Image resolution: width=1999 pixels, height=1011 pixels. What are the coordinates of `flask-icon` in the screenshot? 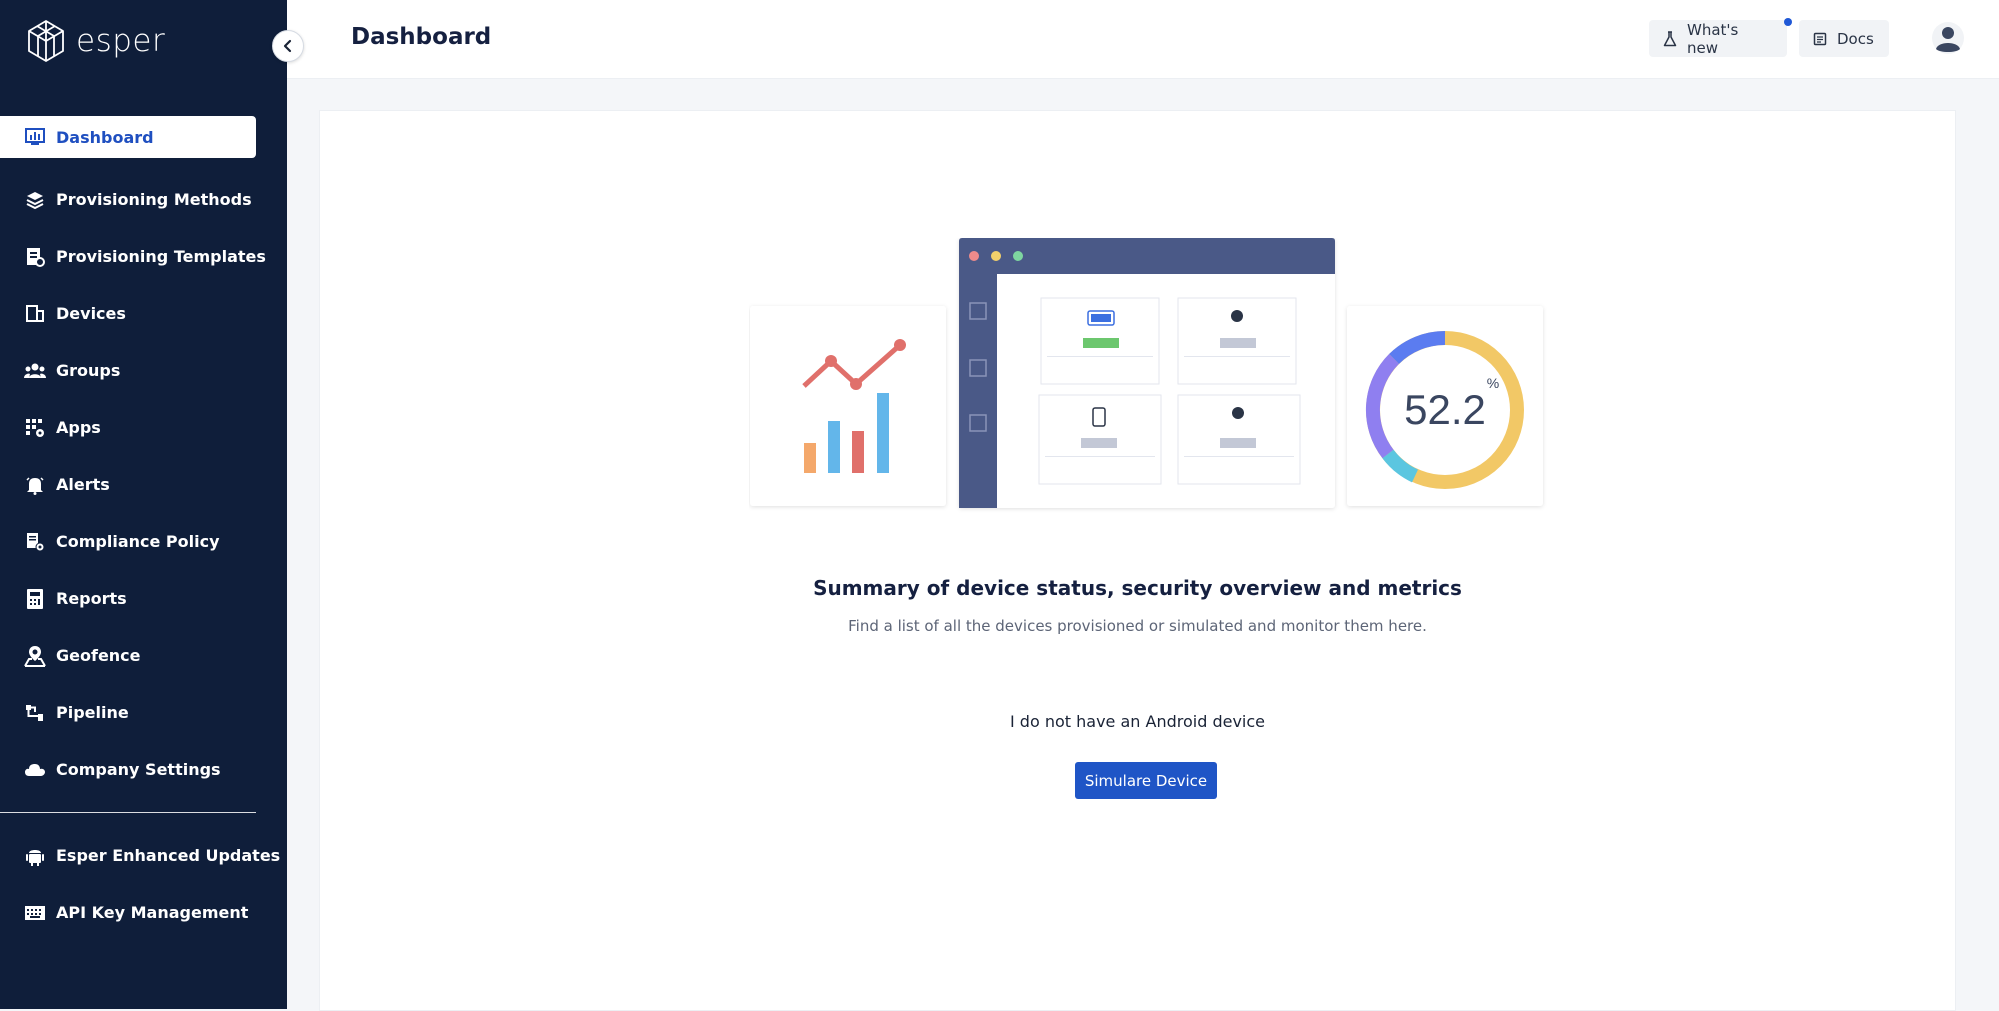 It's located at (1670, 38).